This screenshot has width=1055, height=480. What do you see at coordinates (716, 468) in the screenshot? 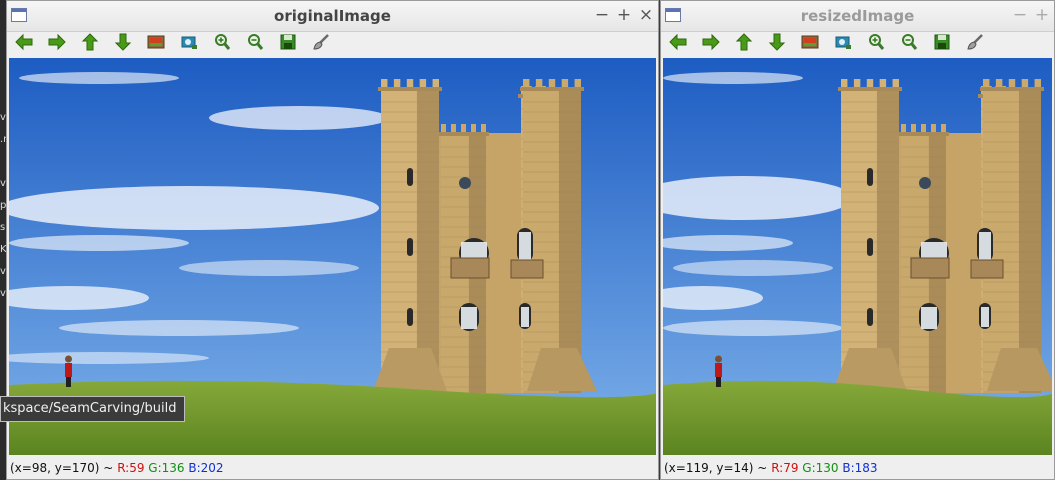
I see `cursor-coordinates: (x=119, y=14) ~` at bounding box center [716, 468].